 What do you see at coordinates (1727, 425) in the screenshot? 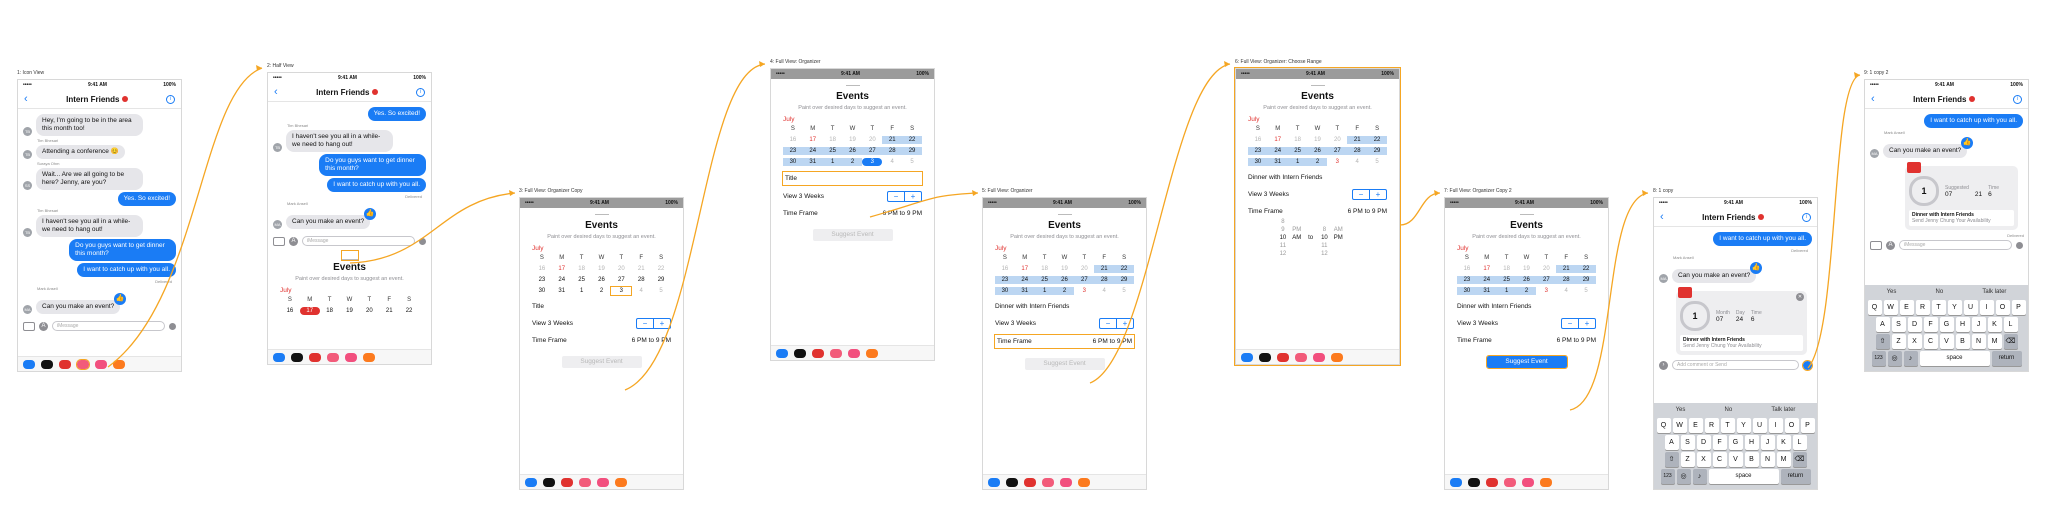
I see `key: T` at bounding box center [1727, 425].